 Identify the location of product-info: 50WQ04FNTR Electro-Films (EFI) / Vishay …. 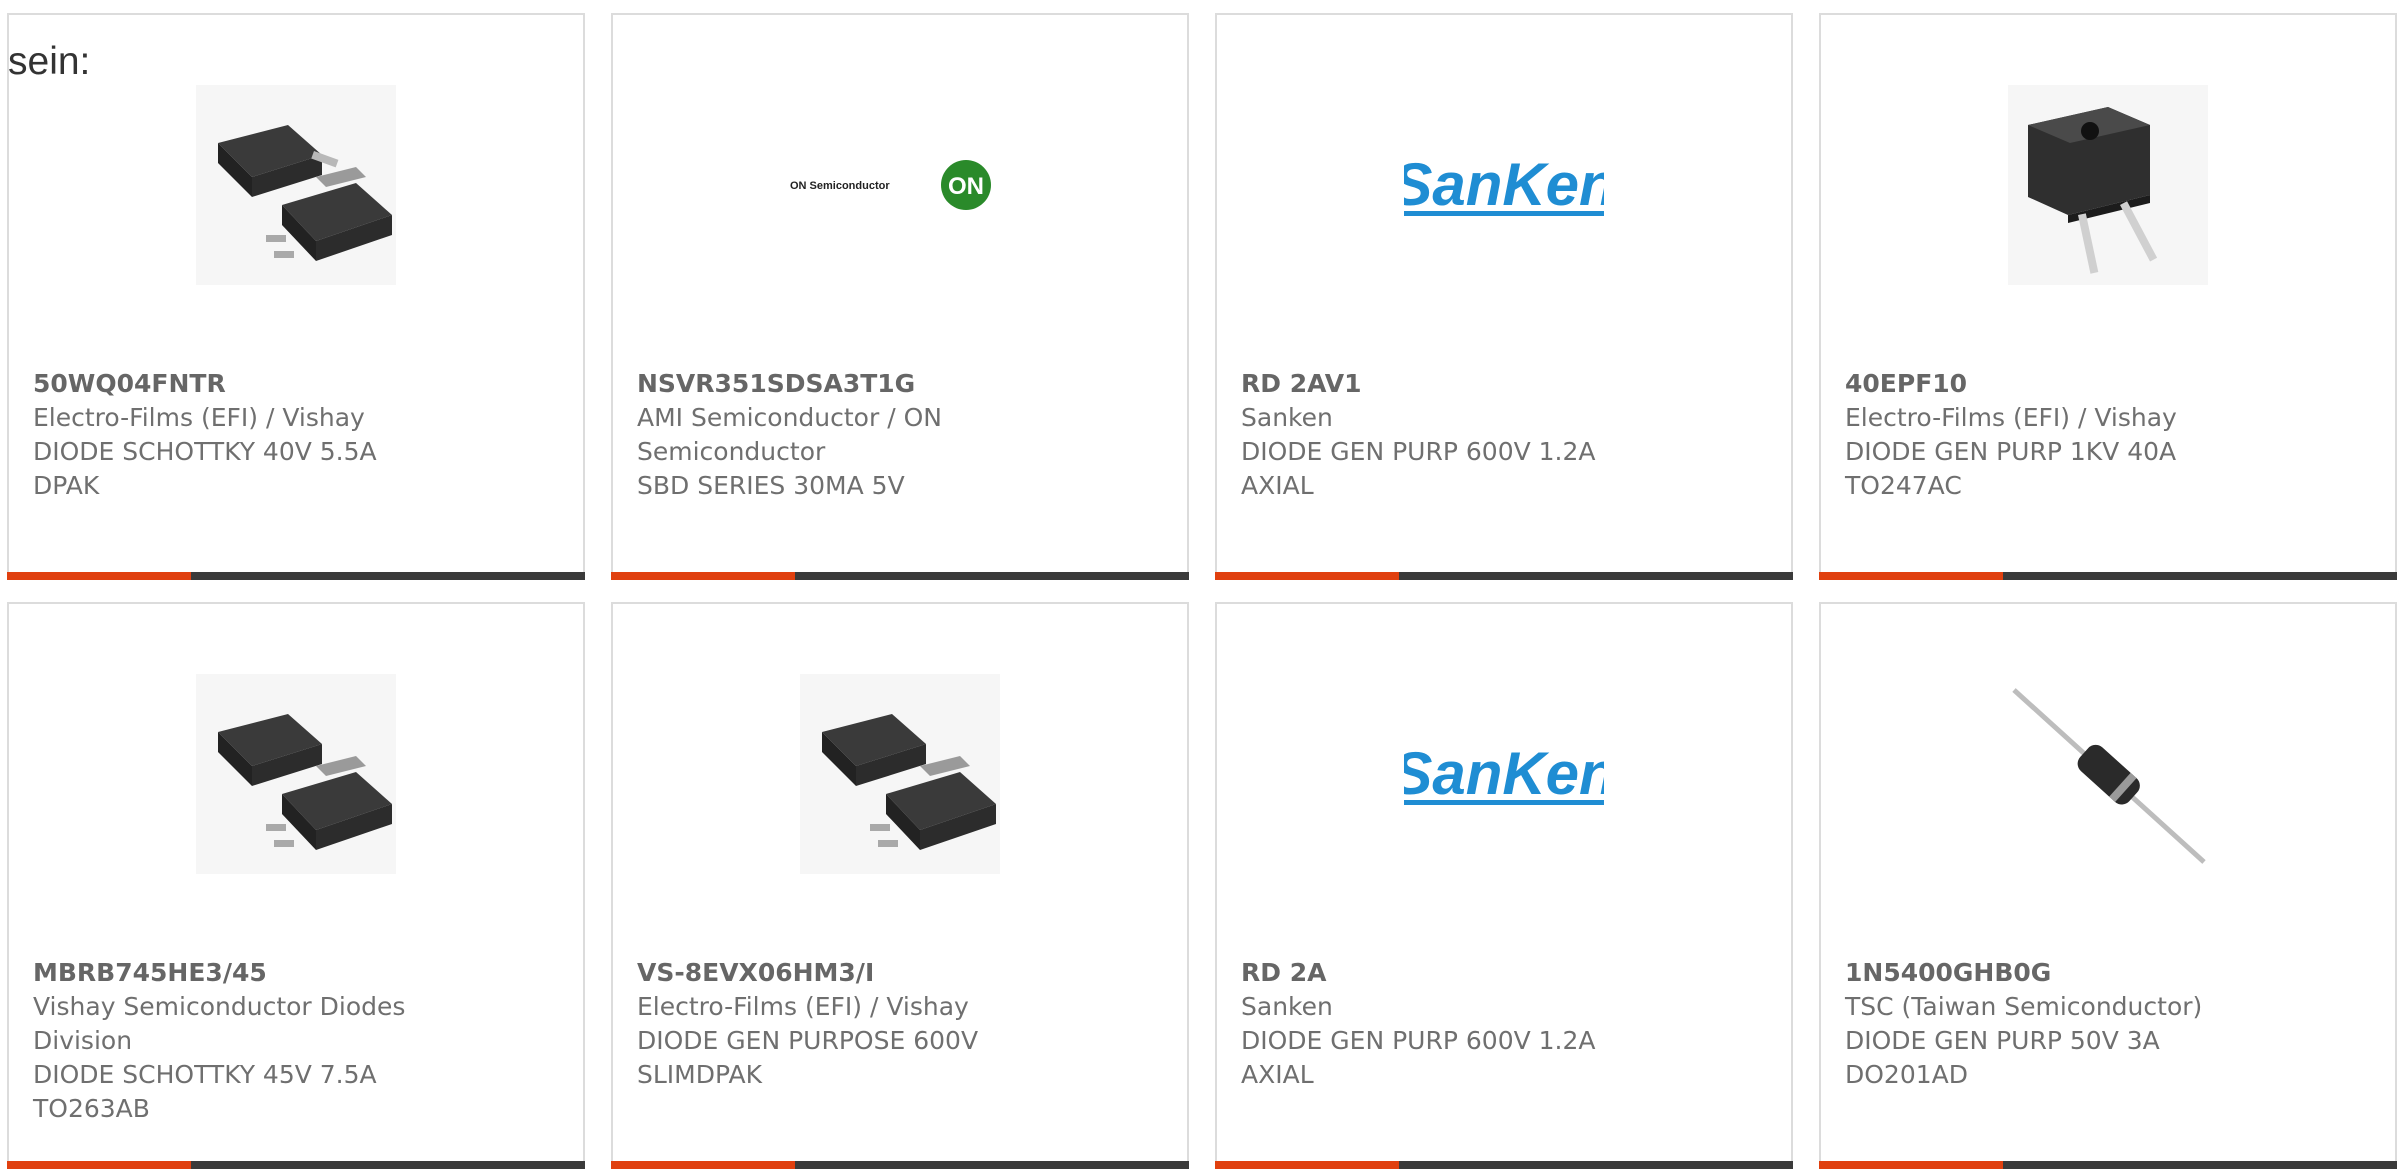
(298, 435).